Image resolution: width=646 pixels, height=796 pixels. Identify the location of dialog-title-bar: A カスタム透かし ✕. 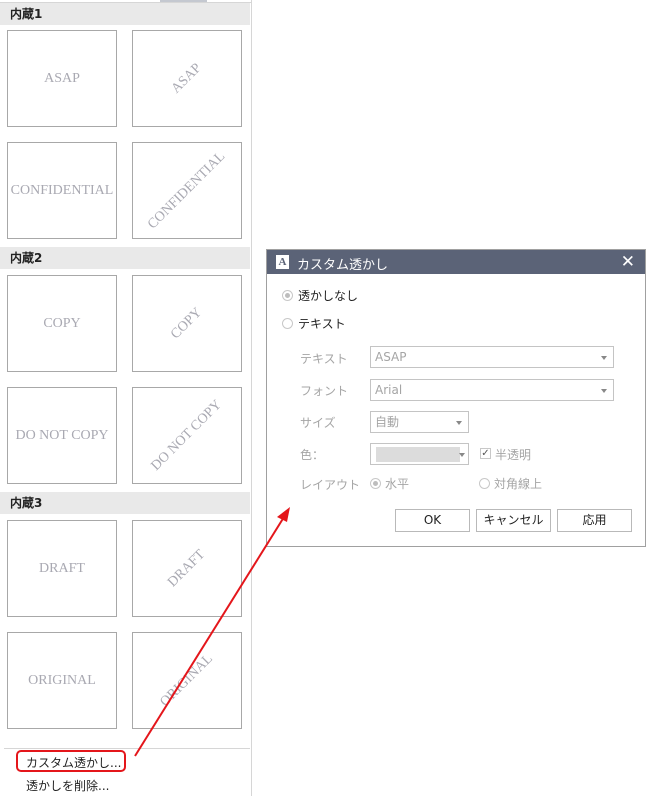
(456, 262).